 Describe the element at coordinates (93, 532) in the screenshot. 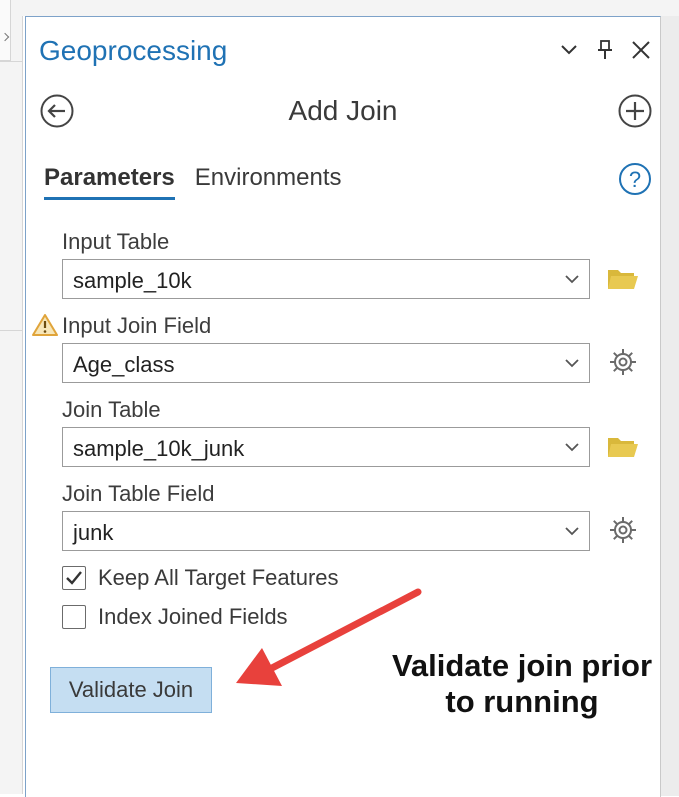

I see `join-table-field-value: junk` at that location.